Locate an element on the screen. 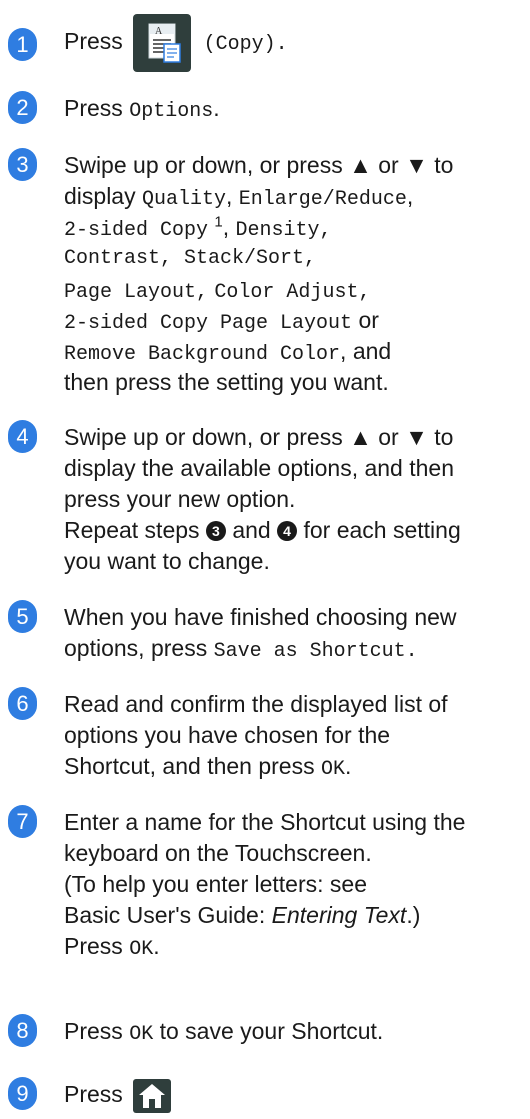 Image resolution: width=530 pixels, height=1119 pixels. two-sided-page-layout-option: 2-sided Copy Page Layout is located at coordinates (208, 323).